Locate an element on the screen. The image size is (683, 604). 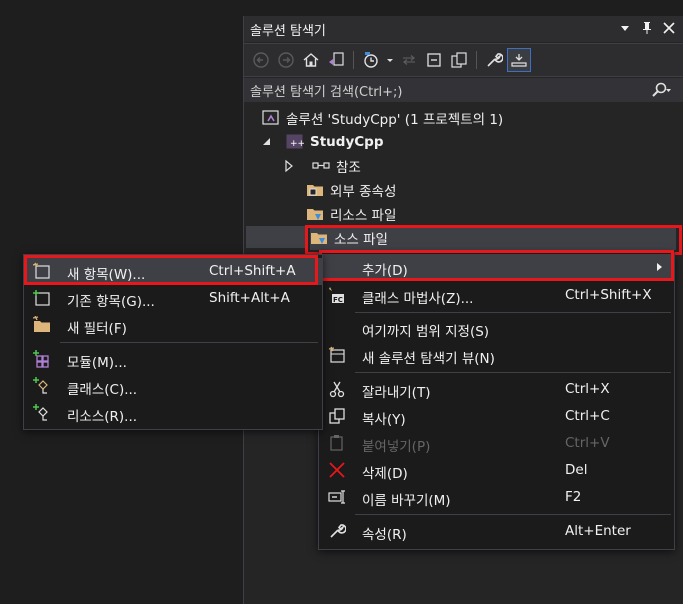
menu-item-copy: 복사(Y) Ctrl+C is located at coordinates (496, 416).